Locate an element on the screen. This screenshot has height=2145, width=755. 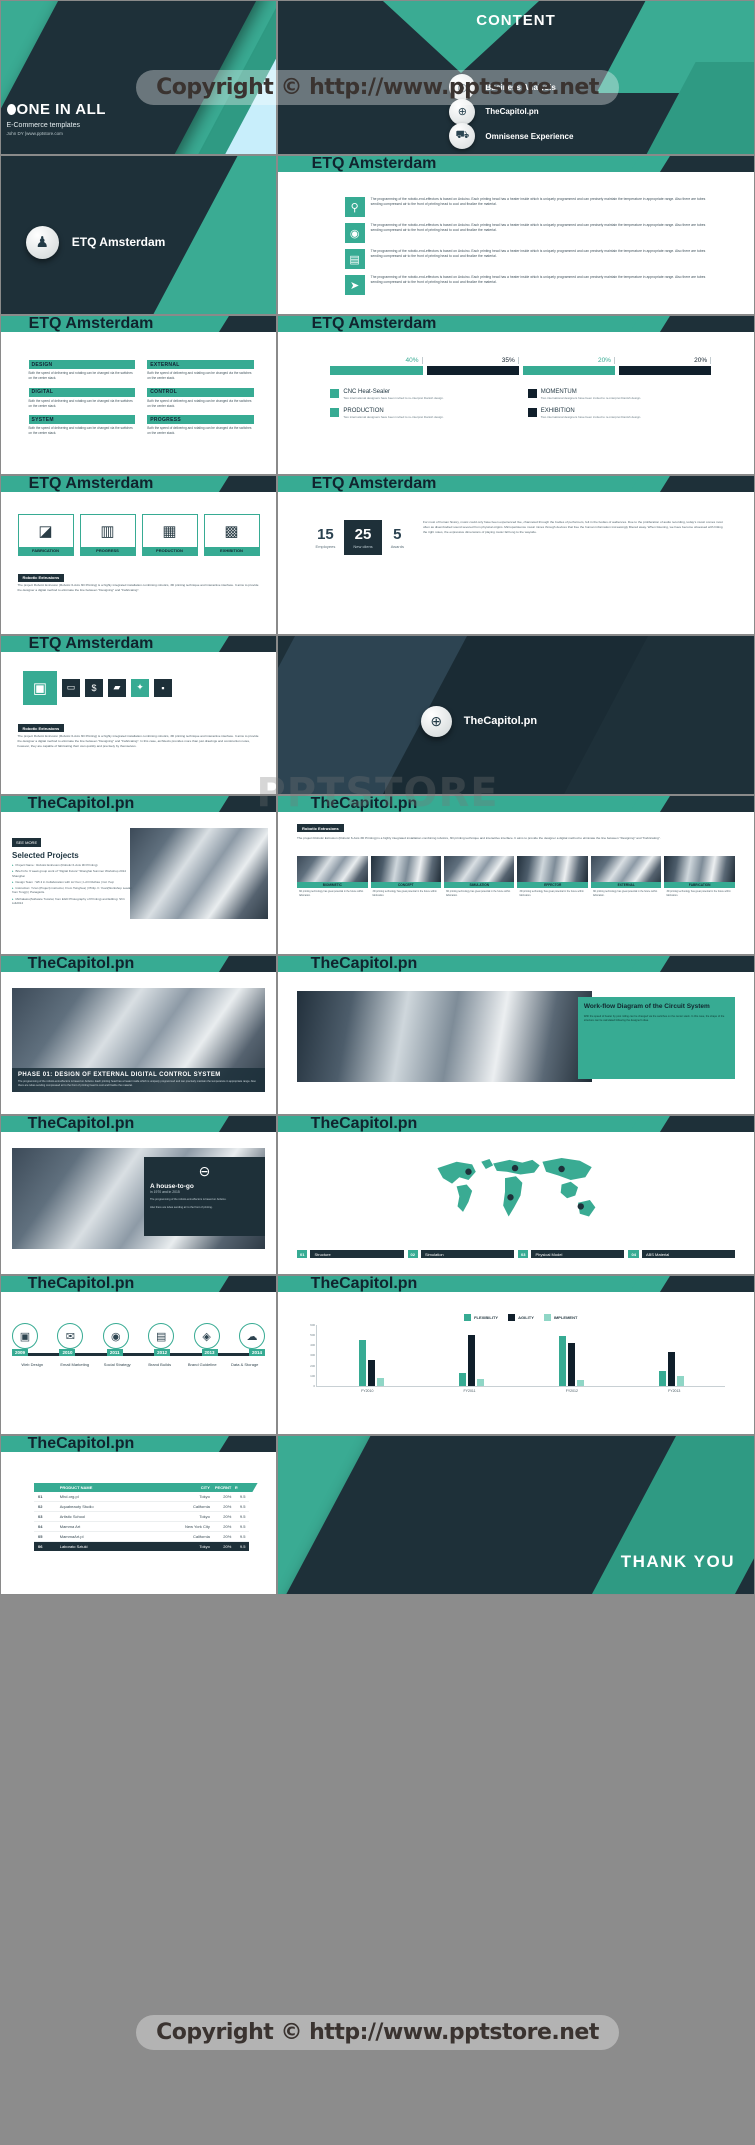
table-row: 04 Mamma Art New York City 20% 9.5 is located at coordinates (141, 1527).